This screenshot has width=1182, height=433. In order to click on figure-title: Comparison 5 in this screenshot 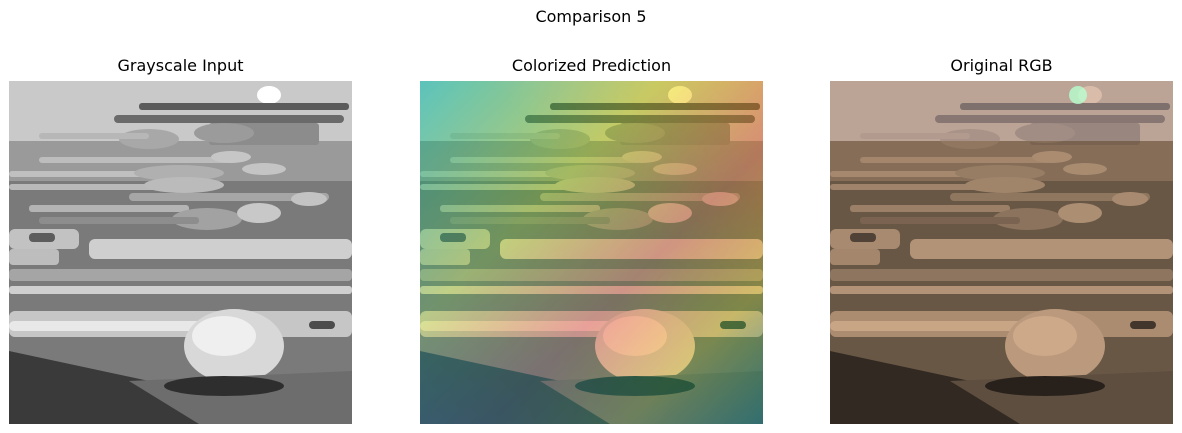, I will do `click(591, 16)`.